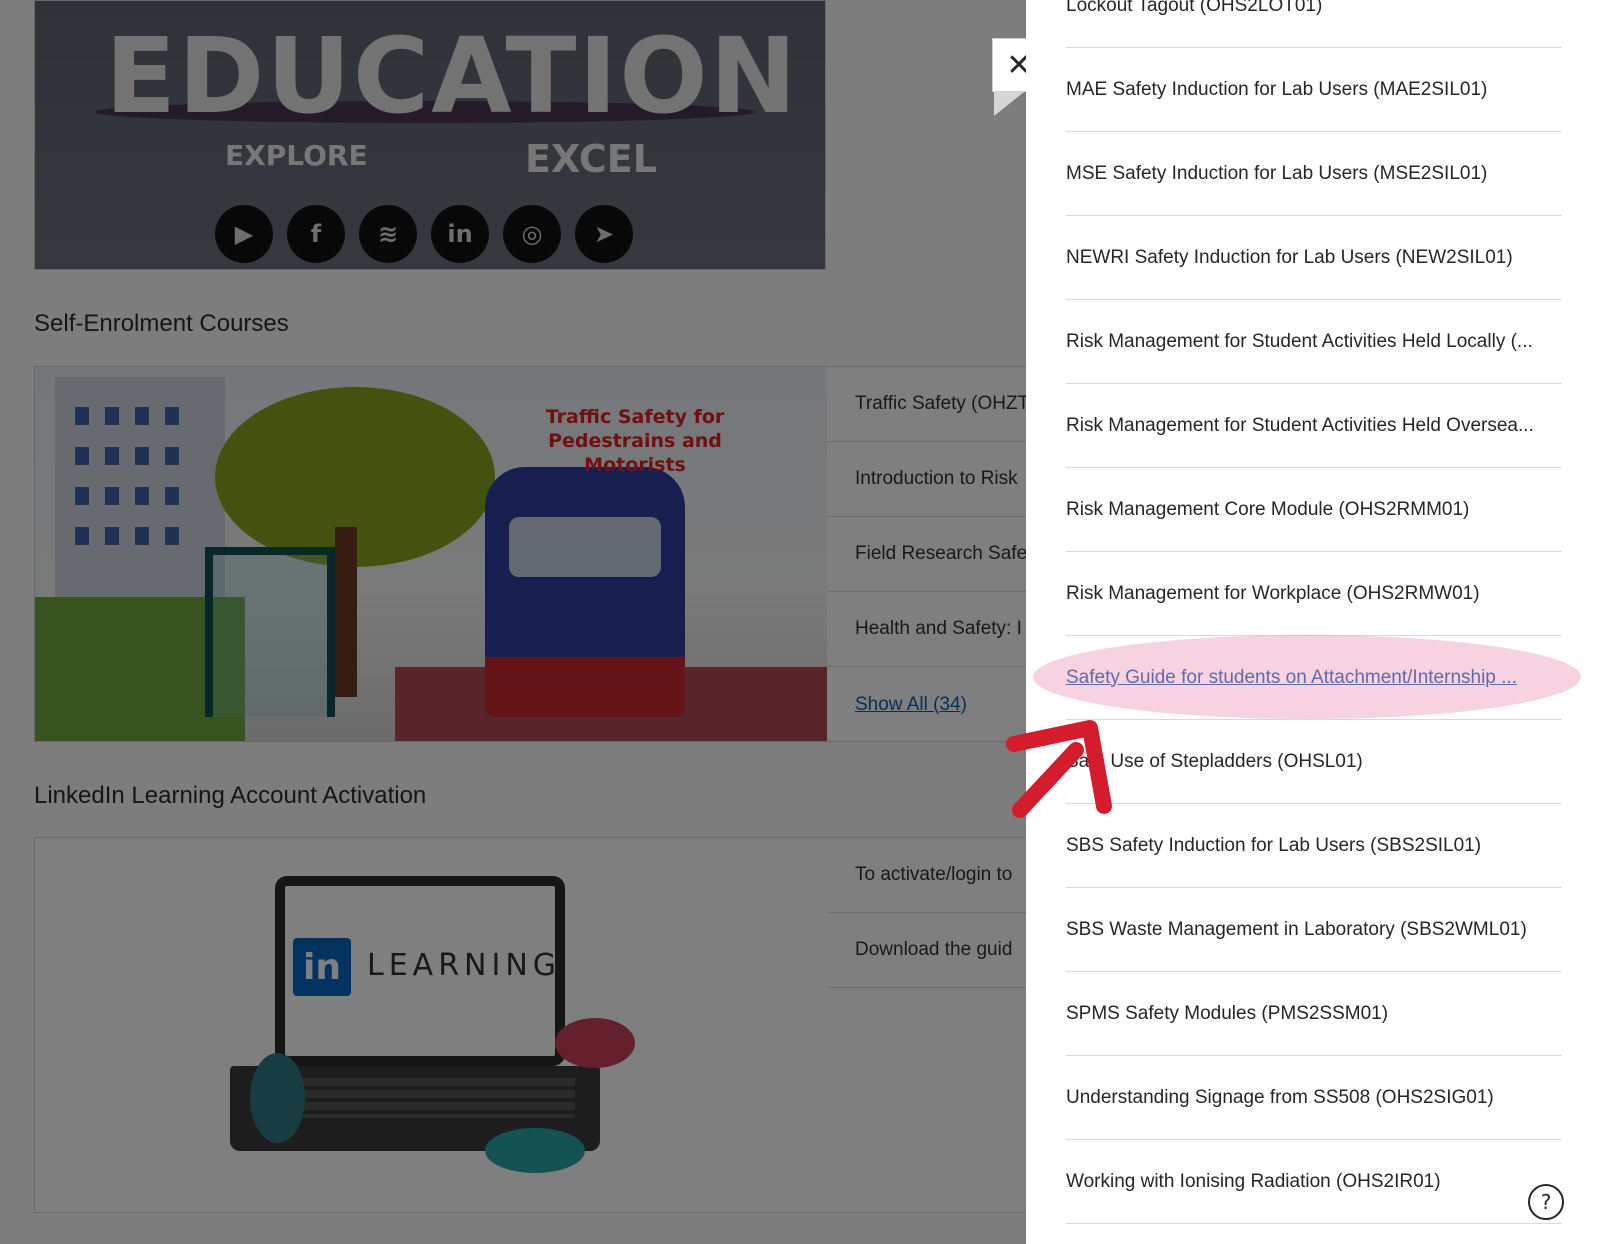 Image resolution: width=1600 pixels, height=1244 pixels. I want to click on course-list-item: Risk Management Core Module (OHS2RMM01), so click(1314, 510).